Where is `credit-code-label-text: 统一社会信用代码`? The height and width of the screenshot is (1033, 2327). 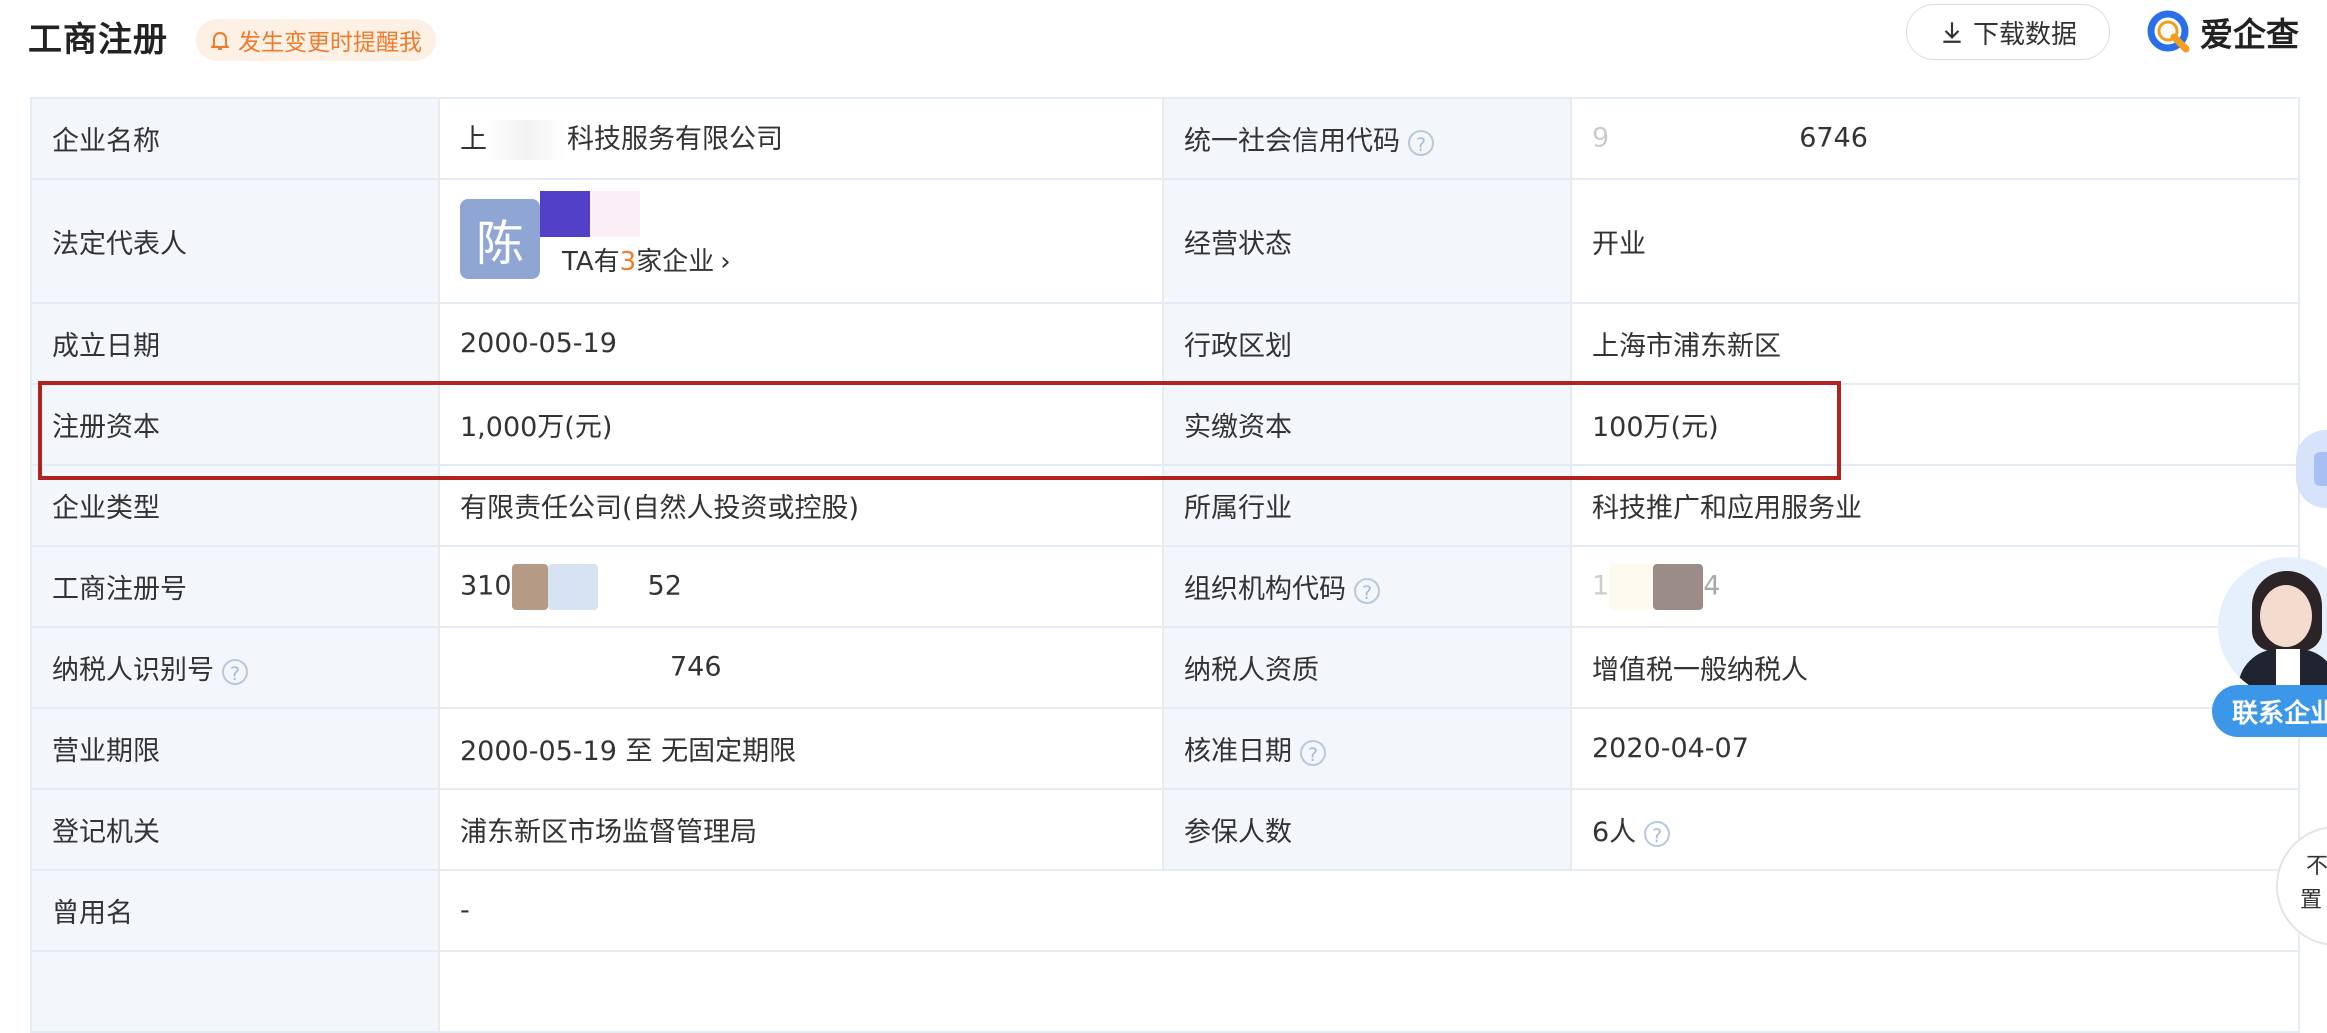 credit-code-label-text: 统一社会信用代码 is located at coordinates (1292, 141).